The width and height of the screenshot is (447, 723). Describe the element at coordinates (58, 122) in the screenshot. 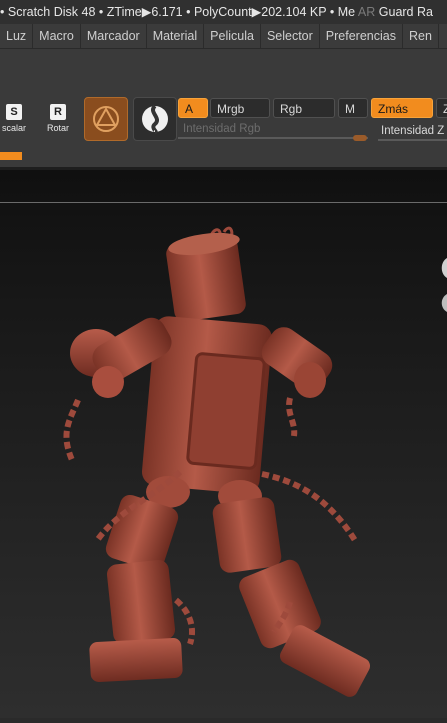

I see `rotar-button: R Rotar` at that location.